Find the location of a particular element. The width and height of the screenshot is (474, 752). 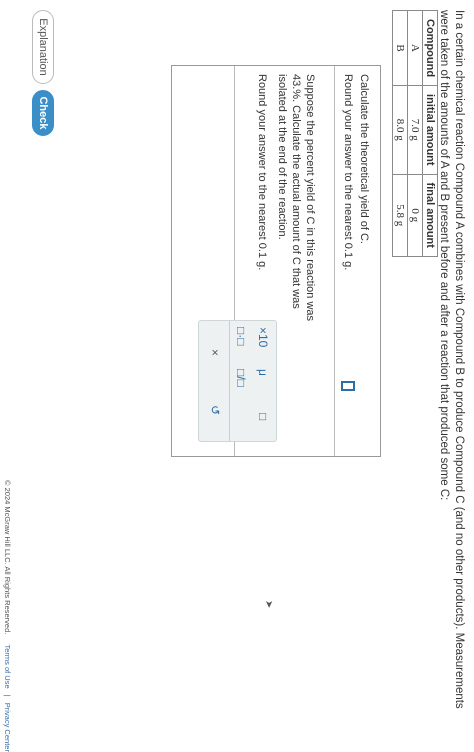

mouse-cursor-icon: ➤ is located at coordinates (268, 604).